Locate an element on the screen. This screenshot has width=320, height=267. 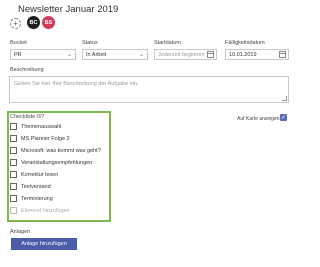
start-date-label: Startdatum is located at coordinates (167, 43).